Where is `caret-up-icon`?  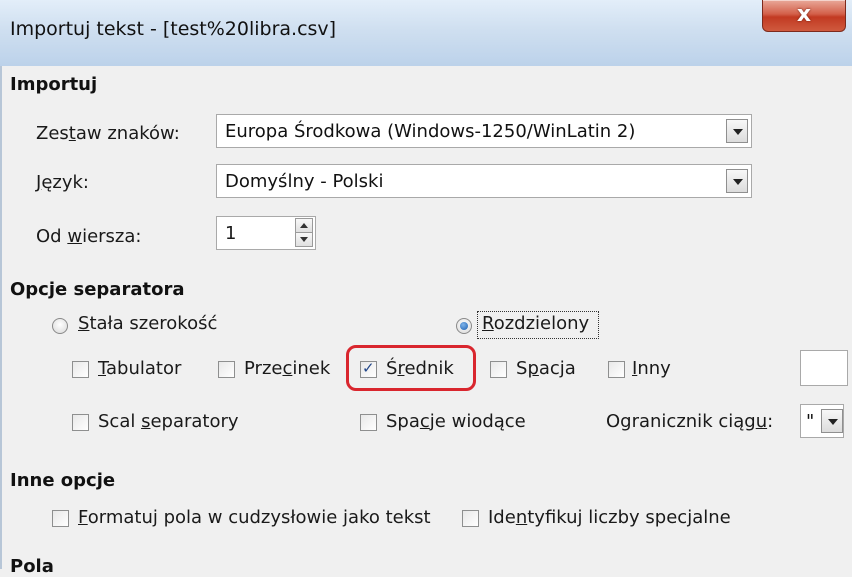 caret-up-icon is located at coordinates (304, 225).